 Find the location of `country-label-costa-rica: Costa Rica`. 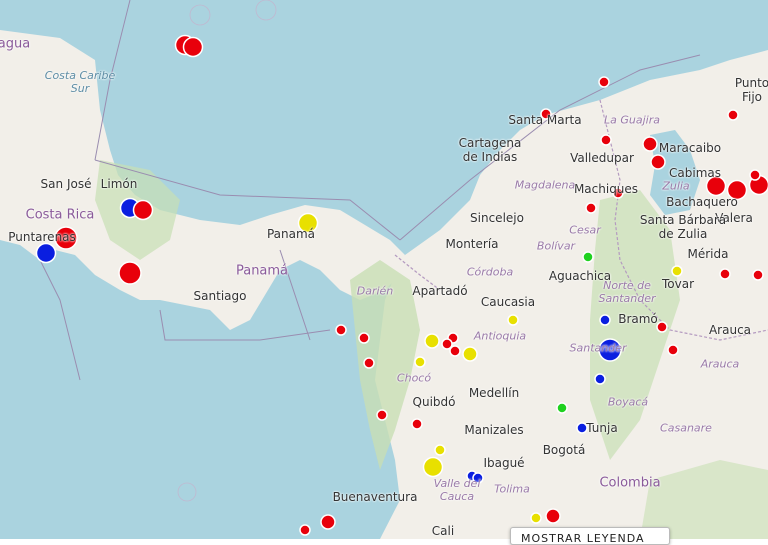

country-label-costa-rica: Costa Rica is located at coordinates (60, 215).